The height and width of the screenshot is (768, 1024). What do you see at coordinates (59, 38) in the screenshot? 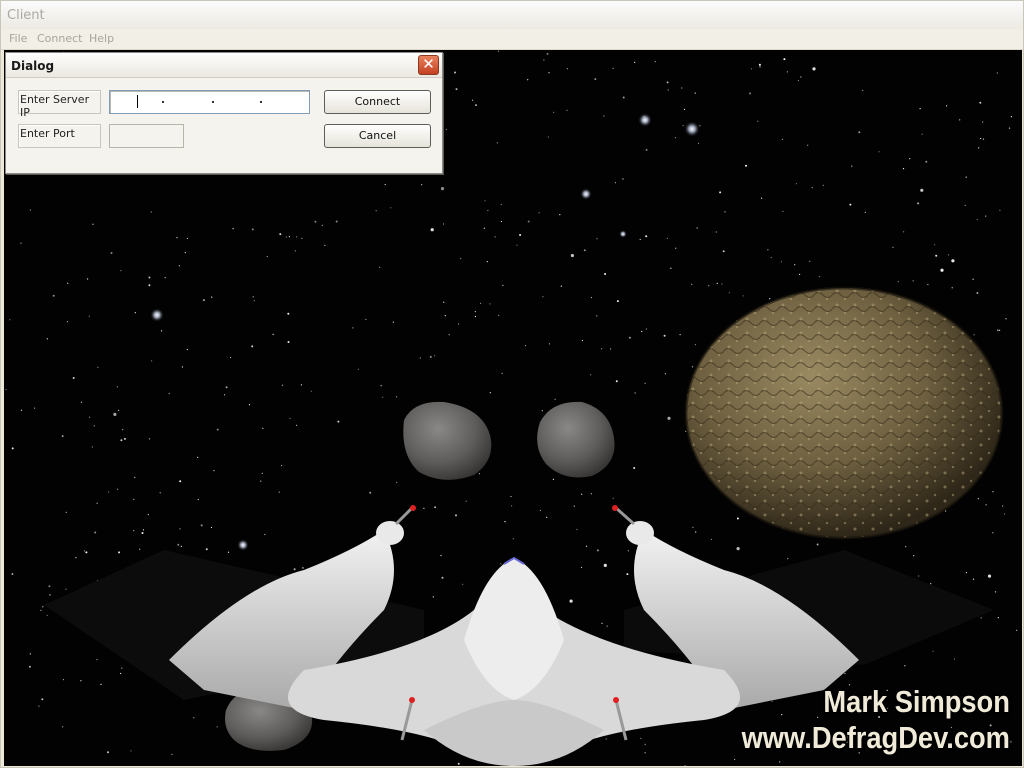
I see `menu-connect: Connect` at bounding box center [59, 38].